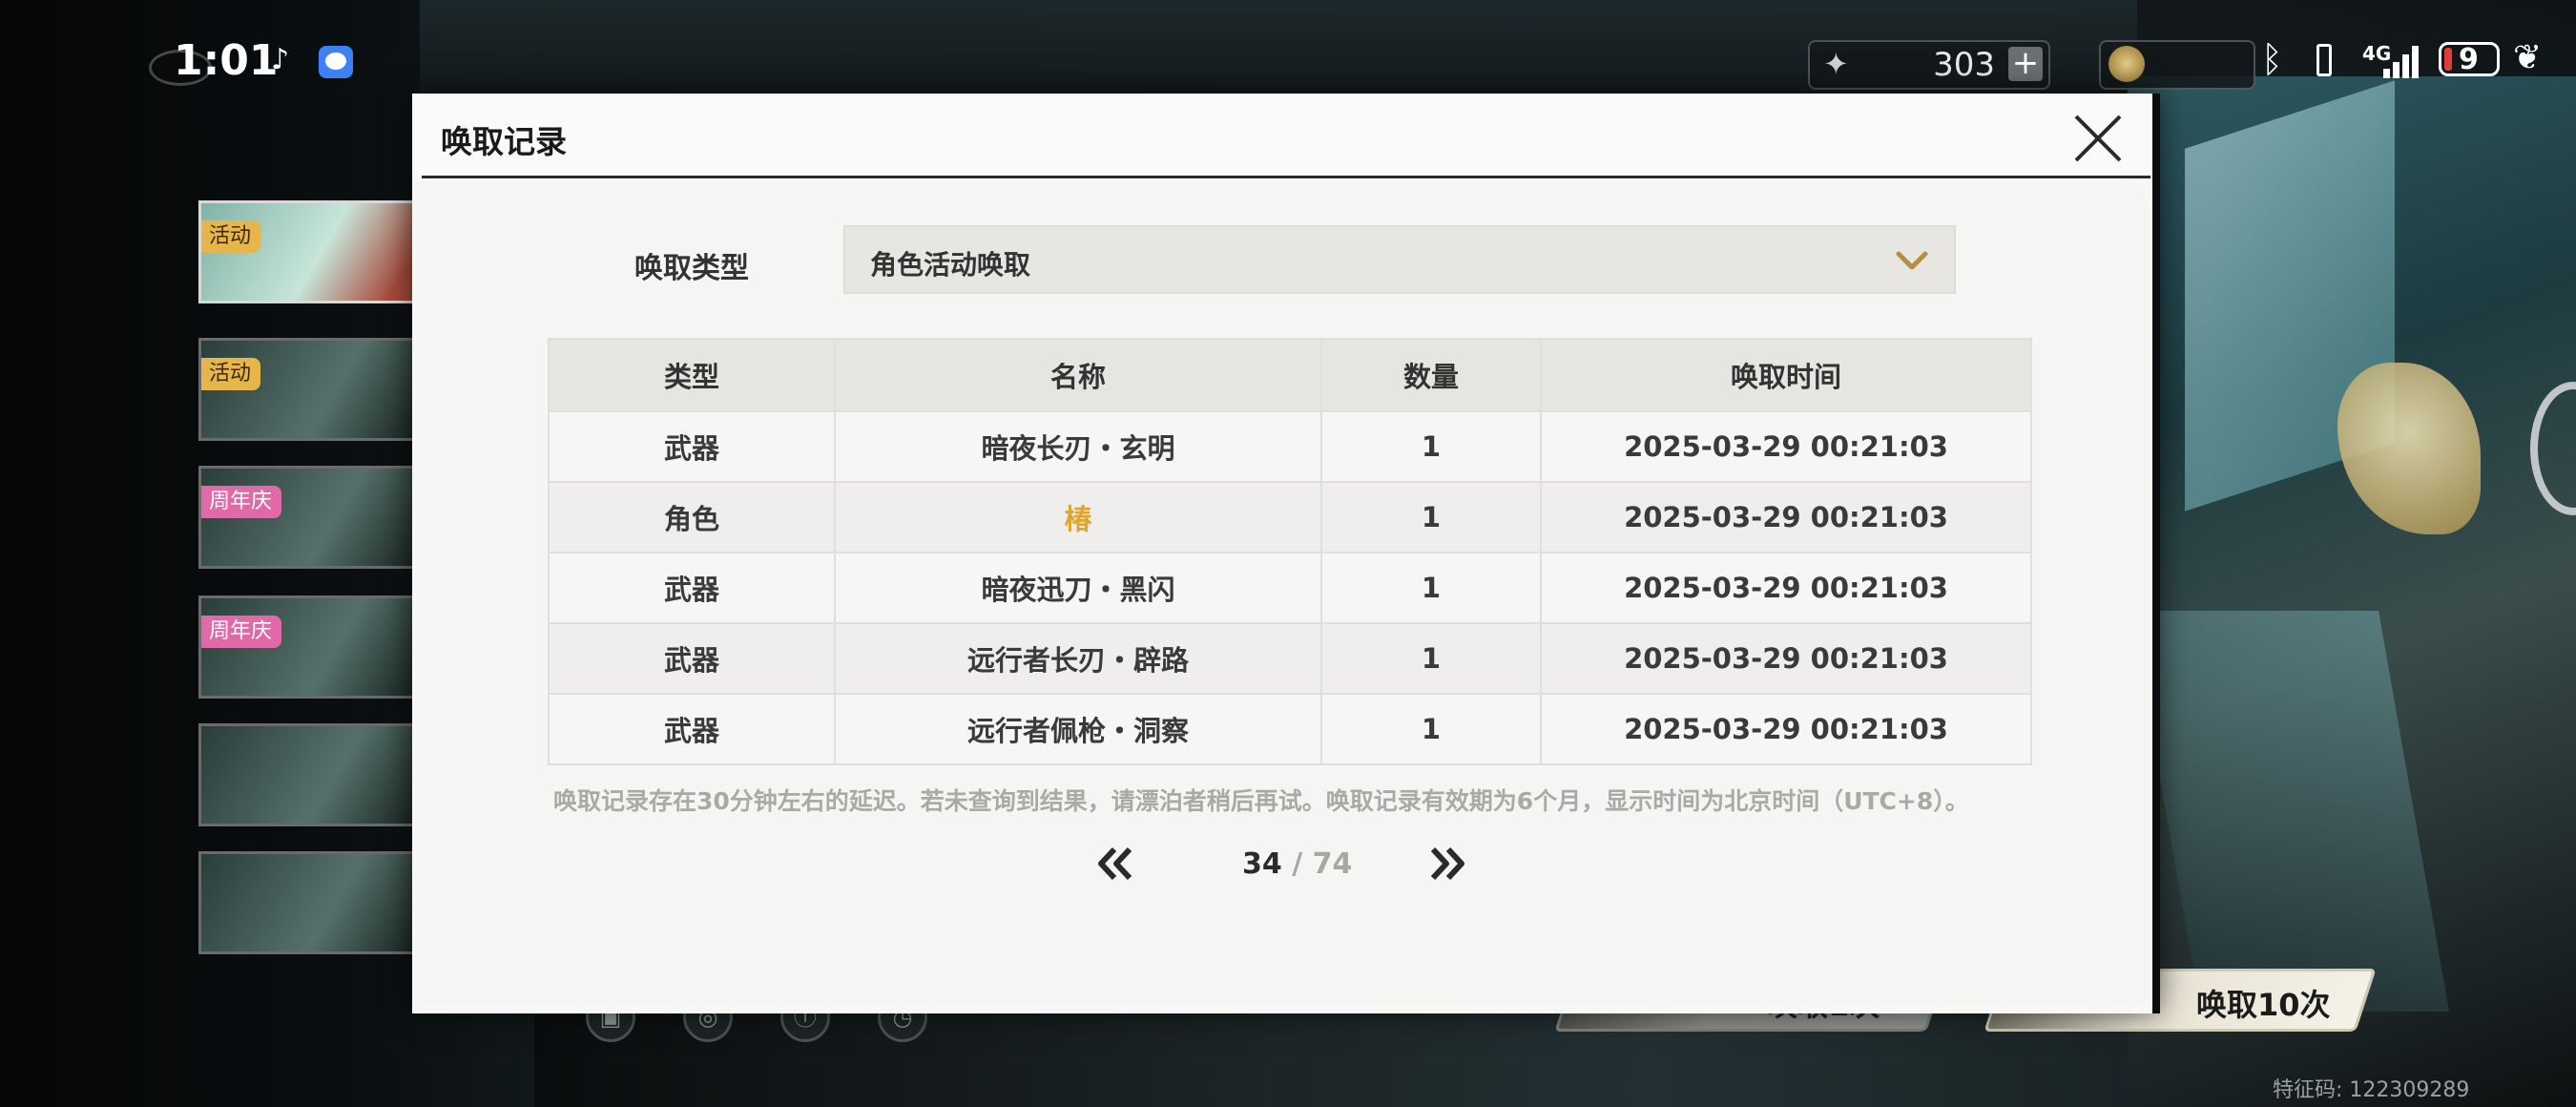 Image resolution: width=2576 pixels, height=1107 pixels. Describe the element at coordinates (2377, 53) in the screenshot. I see `network-type-label: 4G` at that location.